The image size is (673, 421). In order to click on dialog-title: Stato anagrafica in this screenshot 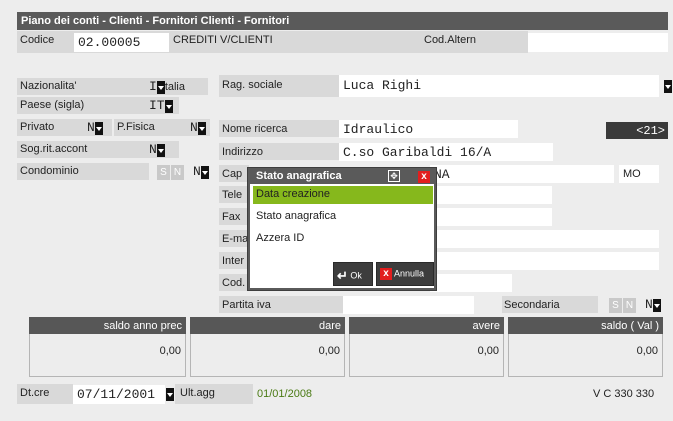, I will do `click(299, 176)`.